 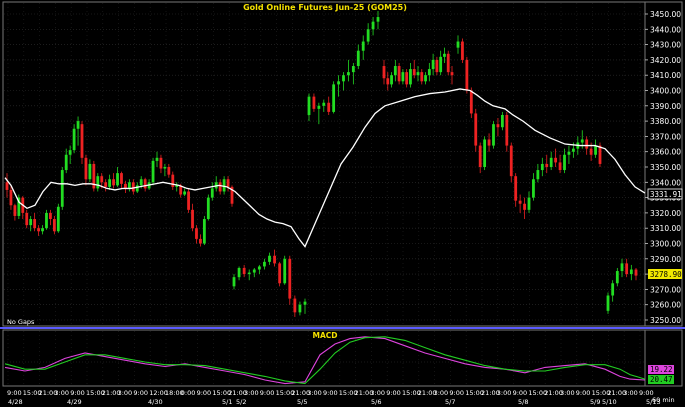 What do you see at coordinates (74, 402) in the screenshot?
I see `date-tick-label: 4/29` at bounding box center [74, 402].